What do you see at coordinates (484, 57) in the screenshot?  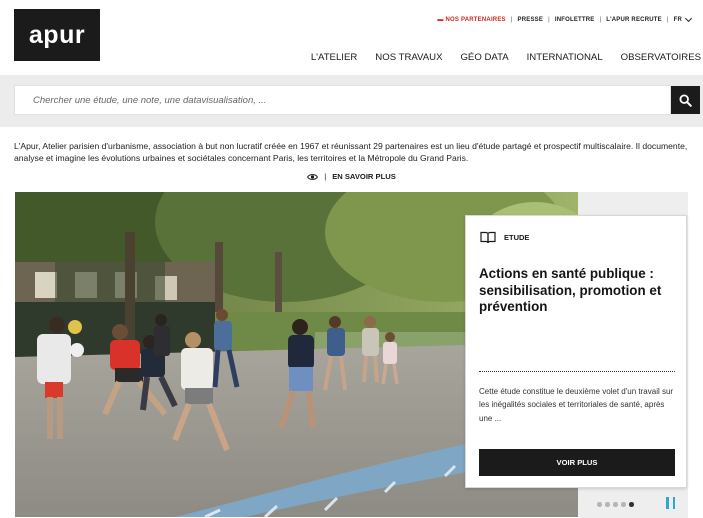 I see `nav-item-geodata: GÉO DATA` at bounding box center [484, 57].